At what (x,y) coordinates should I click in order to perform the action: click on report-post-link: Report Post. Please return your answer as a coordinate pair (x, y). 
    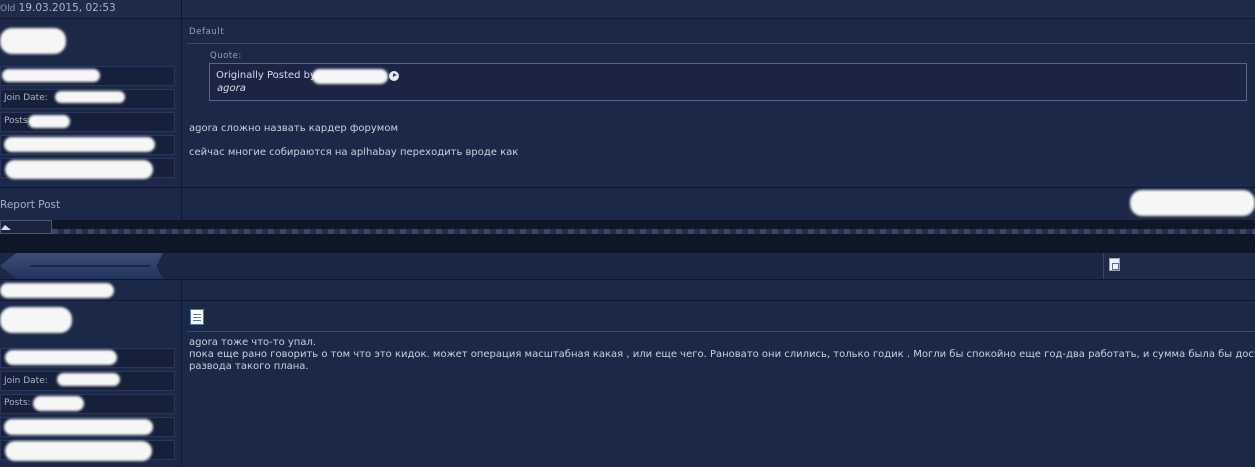
    Looking at the image, I should click on (30, 205).